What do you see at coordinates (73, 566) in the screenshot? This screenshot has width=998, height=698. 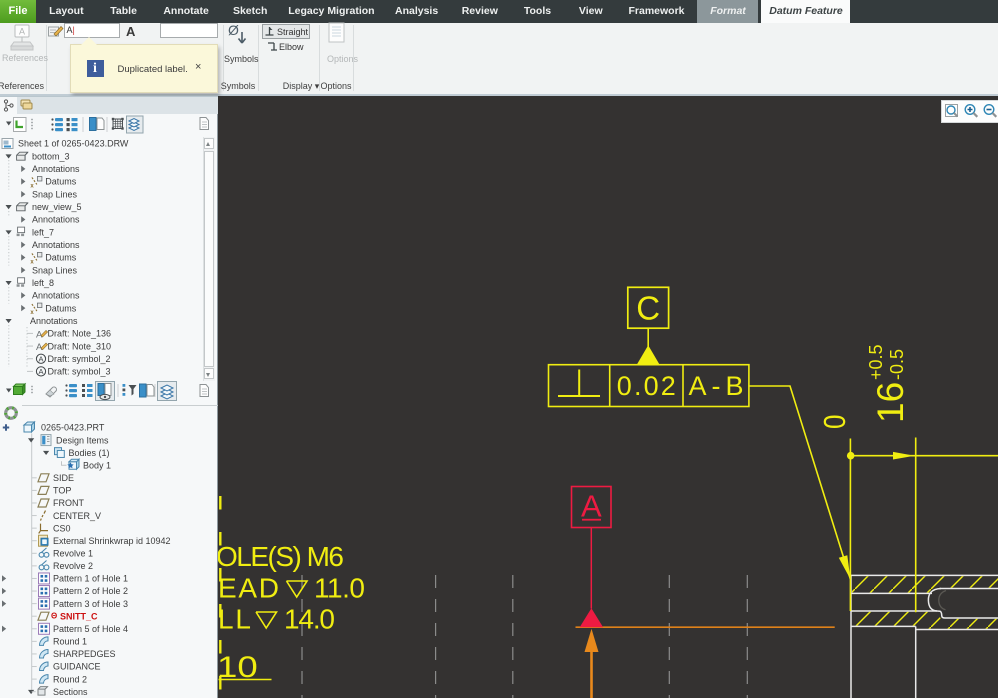 I see `svg-text: Revolve 2` at bounding box center [73, 566].